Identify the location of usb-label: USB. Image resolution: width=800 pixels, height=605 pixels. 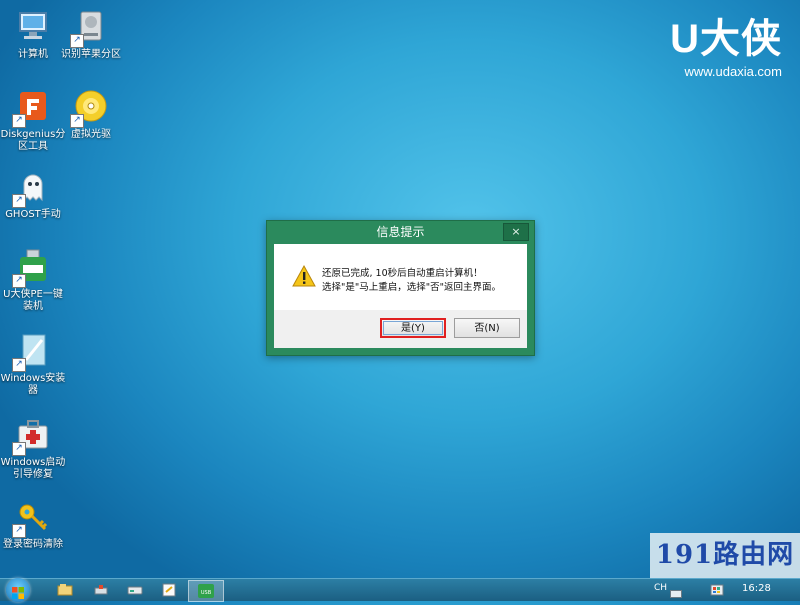
(206, 593).